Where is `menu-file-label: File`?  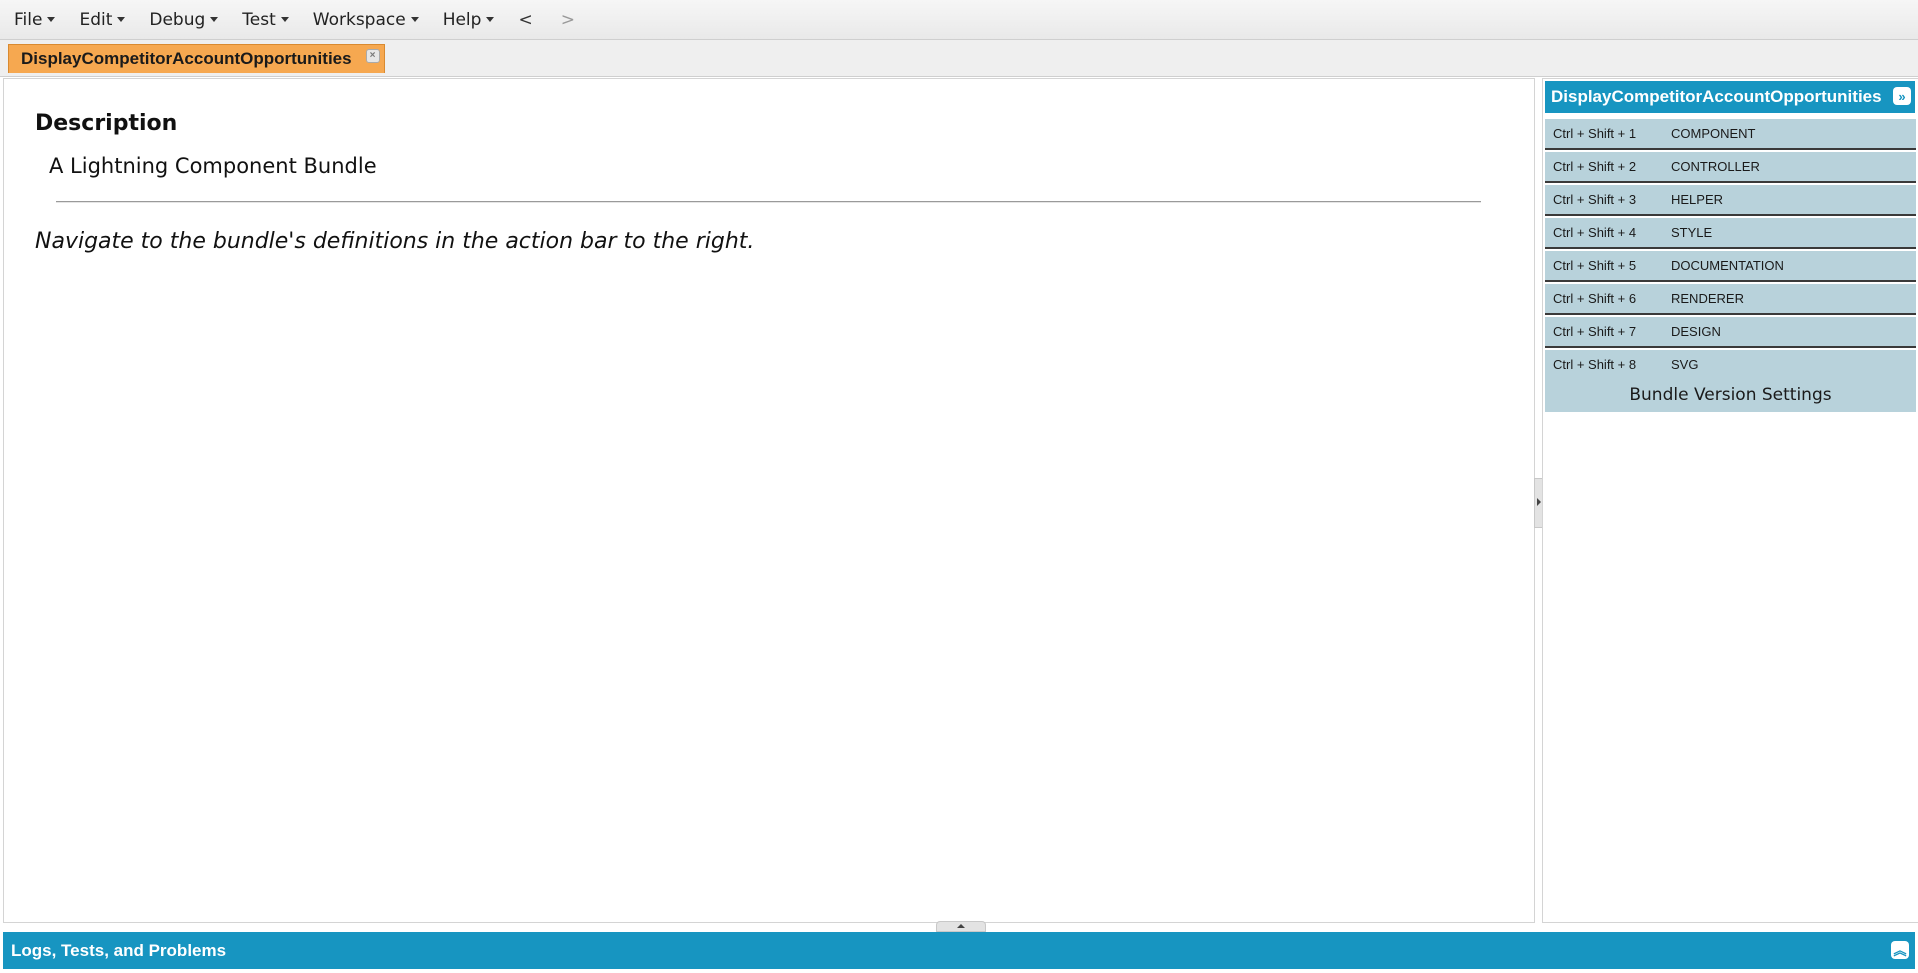
menu-file-label: File is located at coordinates (28, 19).